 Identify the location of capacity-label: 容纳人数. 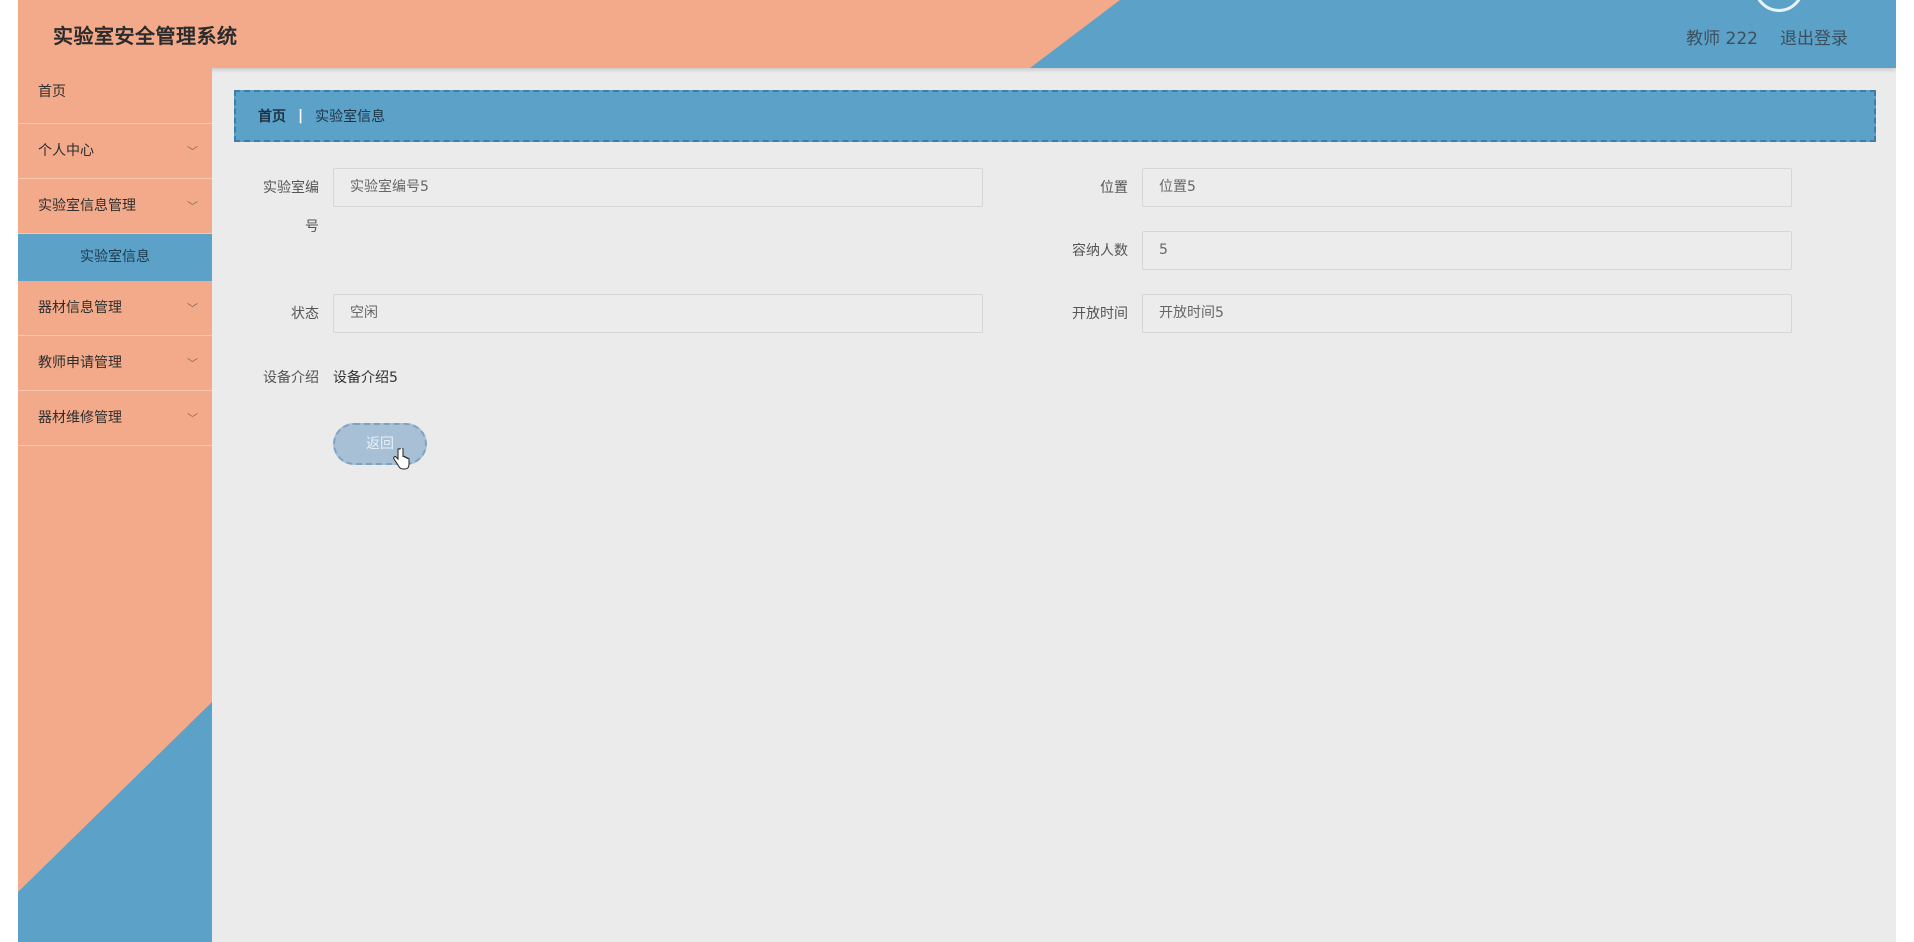
(1100, 251).